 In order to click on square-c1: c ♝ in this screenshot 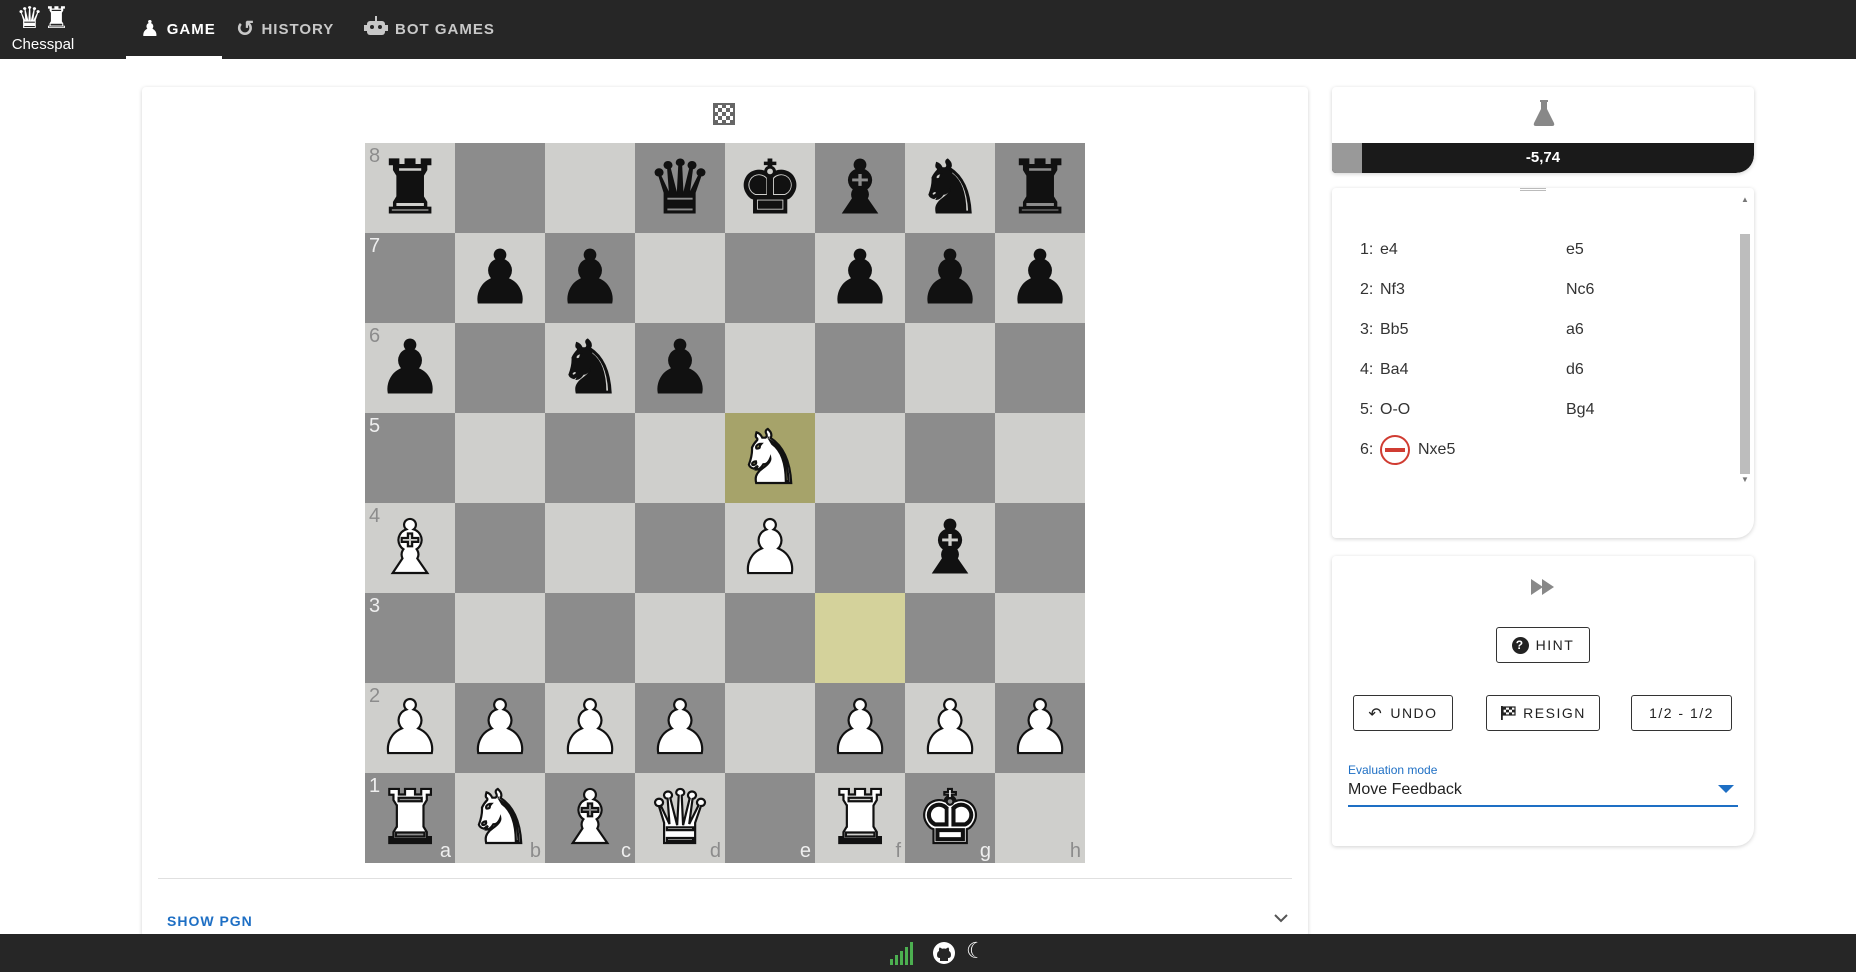, I will do `click(590, 818)`.